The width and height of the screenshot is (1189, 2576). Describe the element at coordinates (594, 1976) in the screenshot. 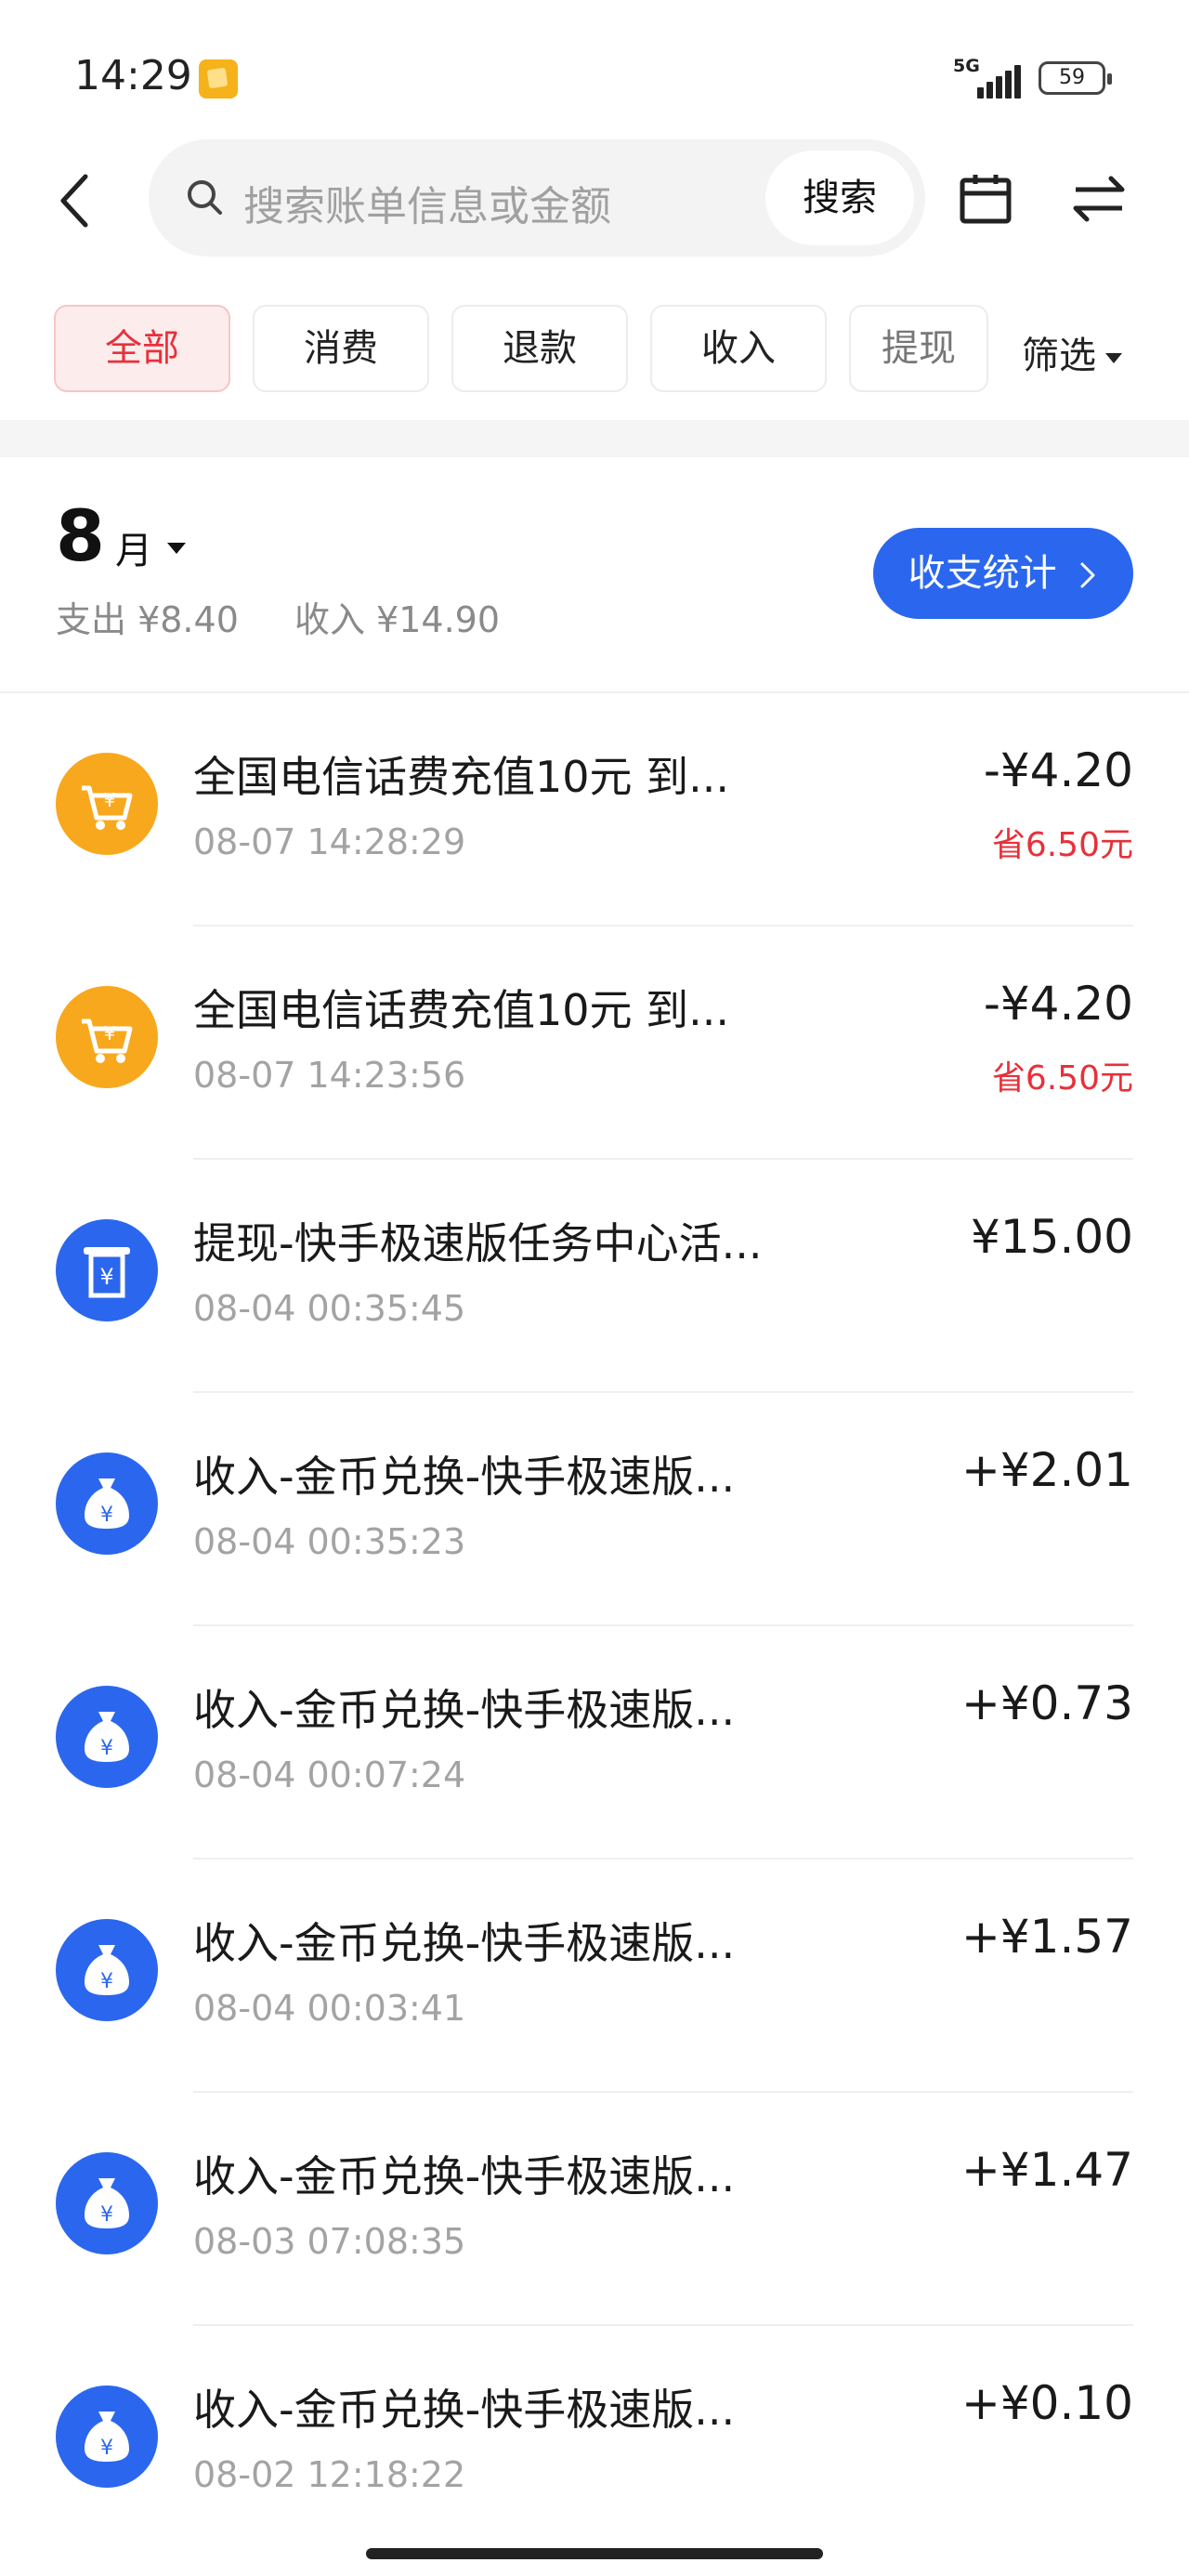

I see `transaction-row: ¥ 收入-金币兑换-快手极速版... 08-04 00:03:41 +¥1.57` at that location.